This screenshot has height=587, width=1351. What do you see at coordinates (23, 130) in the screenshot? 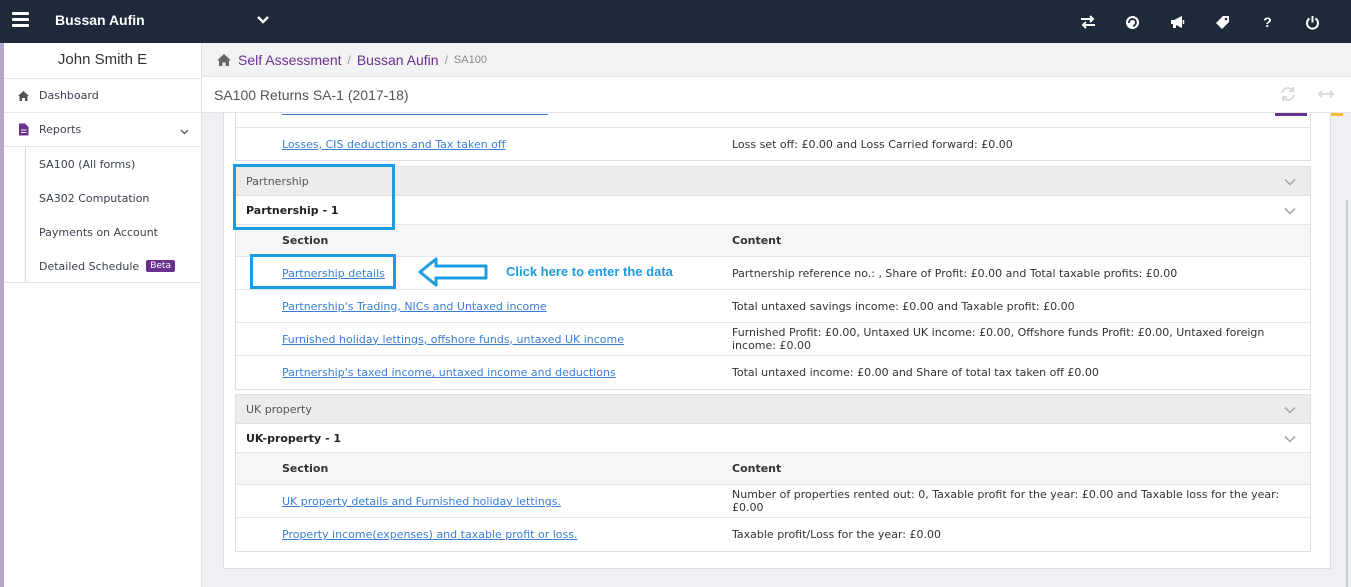
I see `document-icon` at bounding box center [23, 130].